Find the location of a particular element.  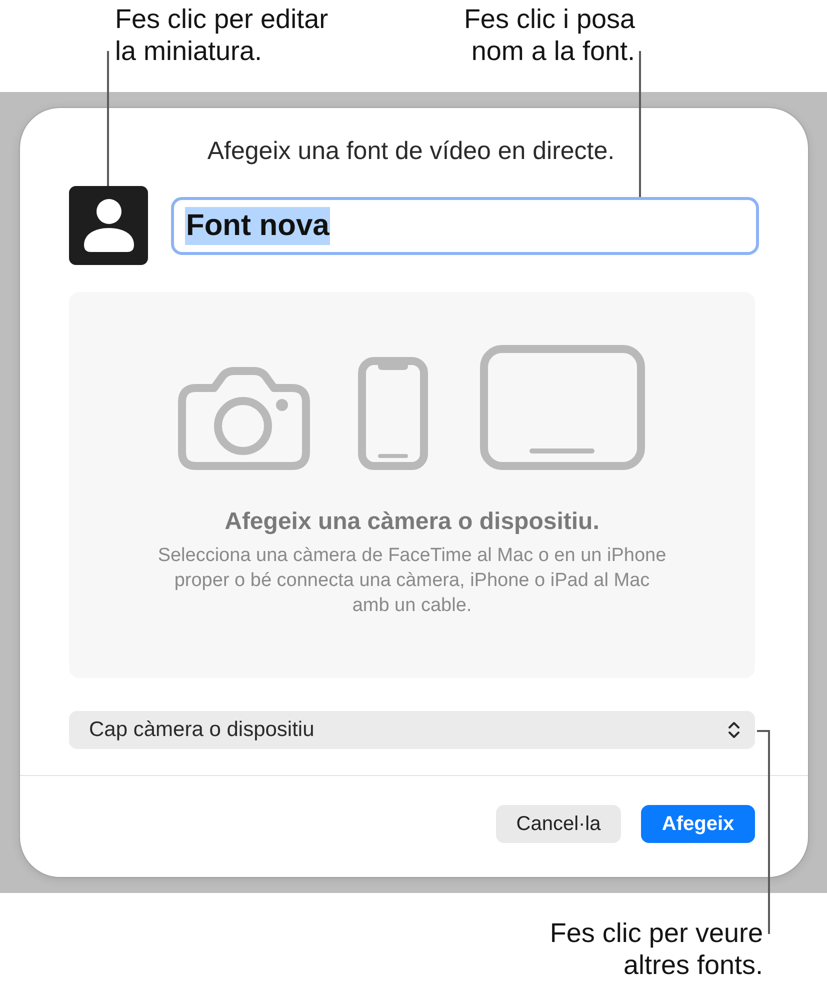

preview-description: Selecciona una càmera de FaceTime al Mac o en un iPhone proper o bé connecta una càmera, iPhone o iPad al Mac amb un cable. is located at coordinates (412, 581).